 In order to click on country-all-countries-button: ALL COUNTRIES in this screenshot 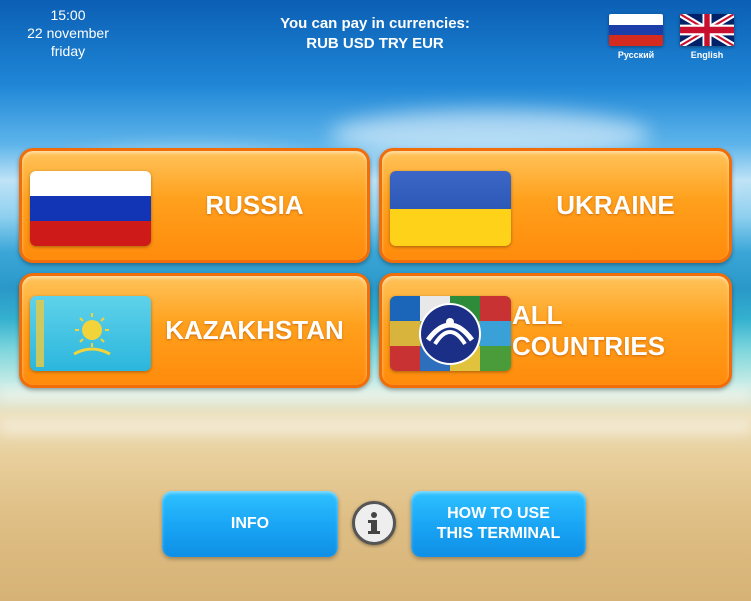, I will do `click(555, 330)`.